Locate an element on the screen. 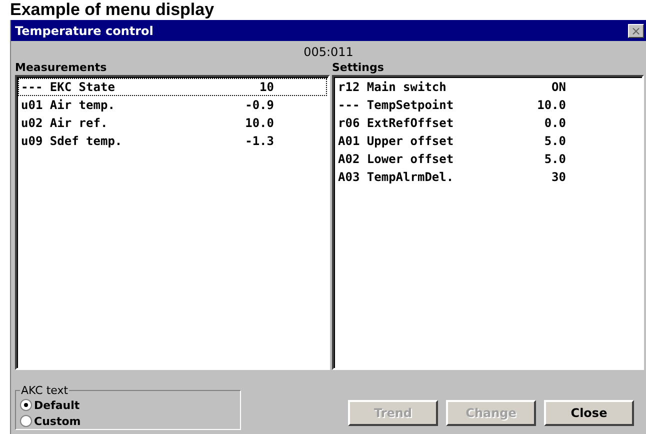 The width and height of the screenshot is (646, 434). page-heading: Example of menu display is located at coordinates (111, 10).